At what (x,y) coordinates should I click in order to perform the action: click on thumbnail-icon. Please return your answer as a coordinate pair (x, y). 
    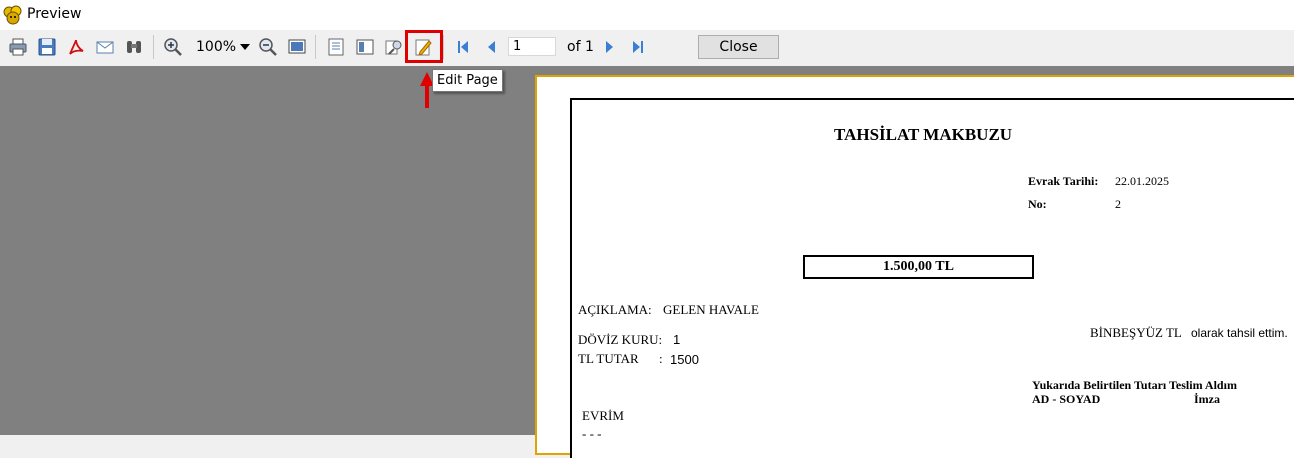
    Looking at the image, I should click on (365, 47).